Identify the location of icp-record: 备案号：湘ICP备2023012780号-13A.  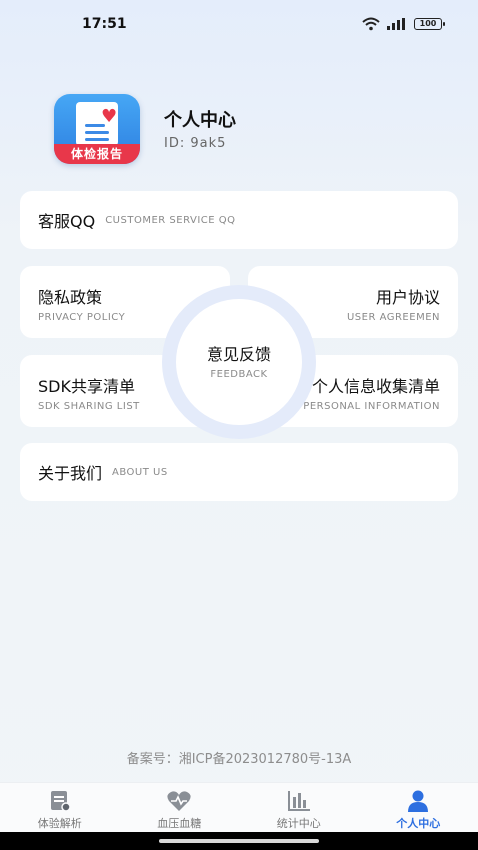
(239, 759).